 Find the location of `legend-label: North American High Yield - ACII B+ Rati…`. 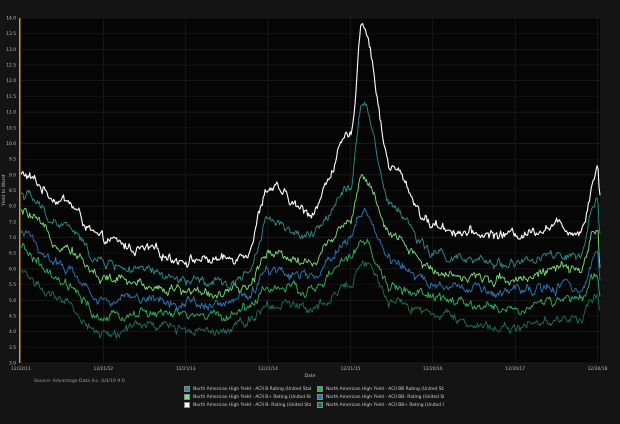

legend-label: North American High Yield - ACII B+ Rati… is located at coordinates (252, 397).